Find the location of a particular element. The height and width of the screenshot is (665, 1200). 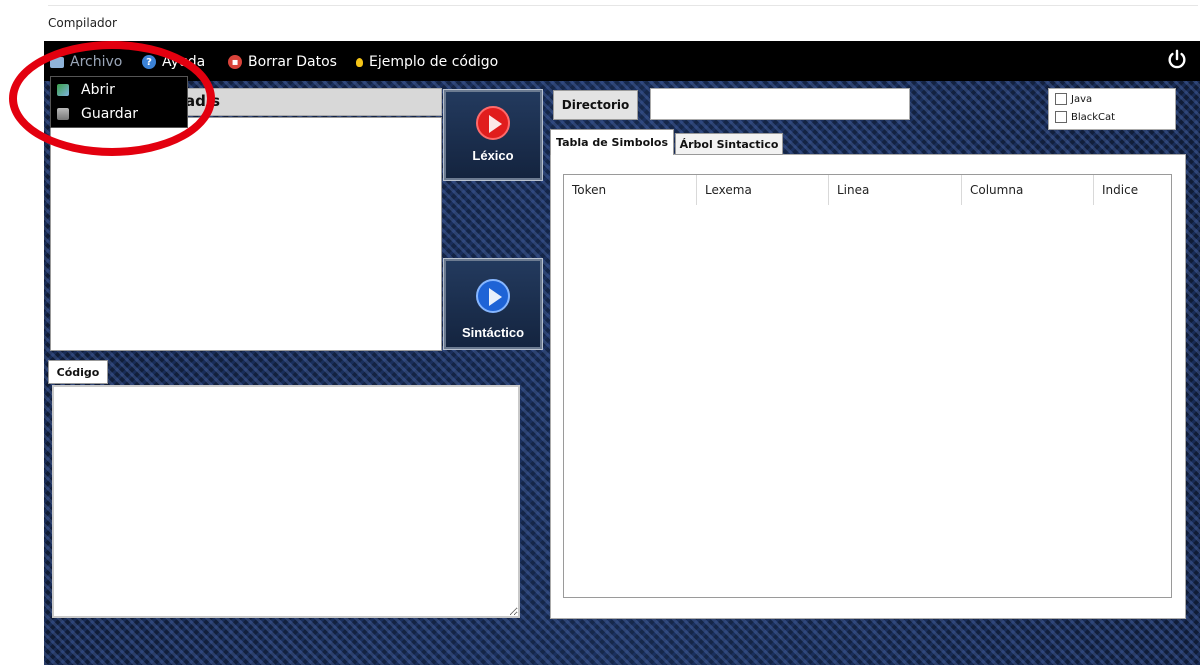

java-checkbox: Java is located at coordinates (1073, 99).